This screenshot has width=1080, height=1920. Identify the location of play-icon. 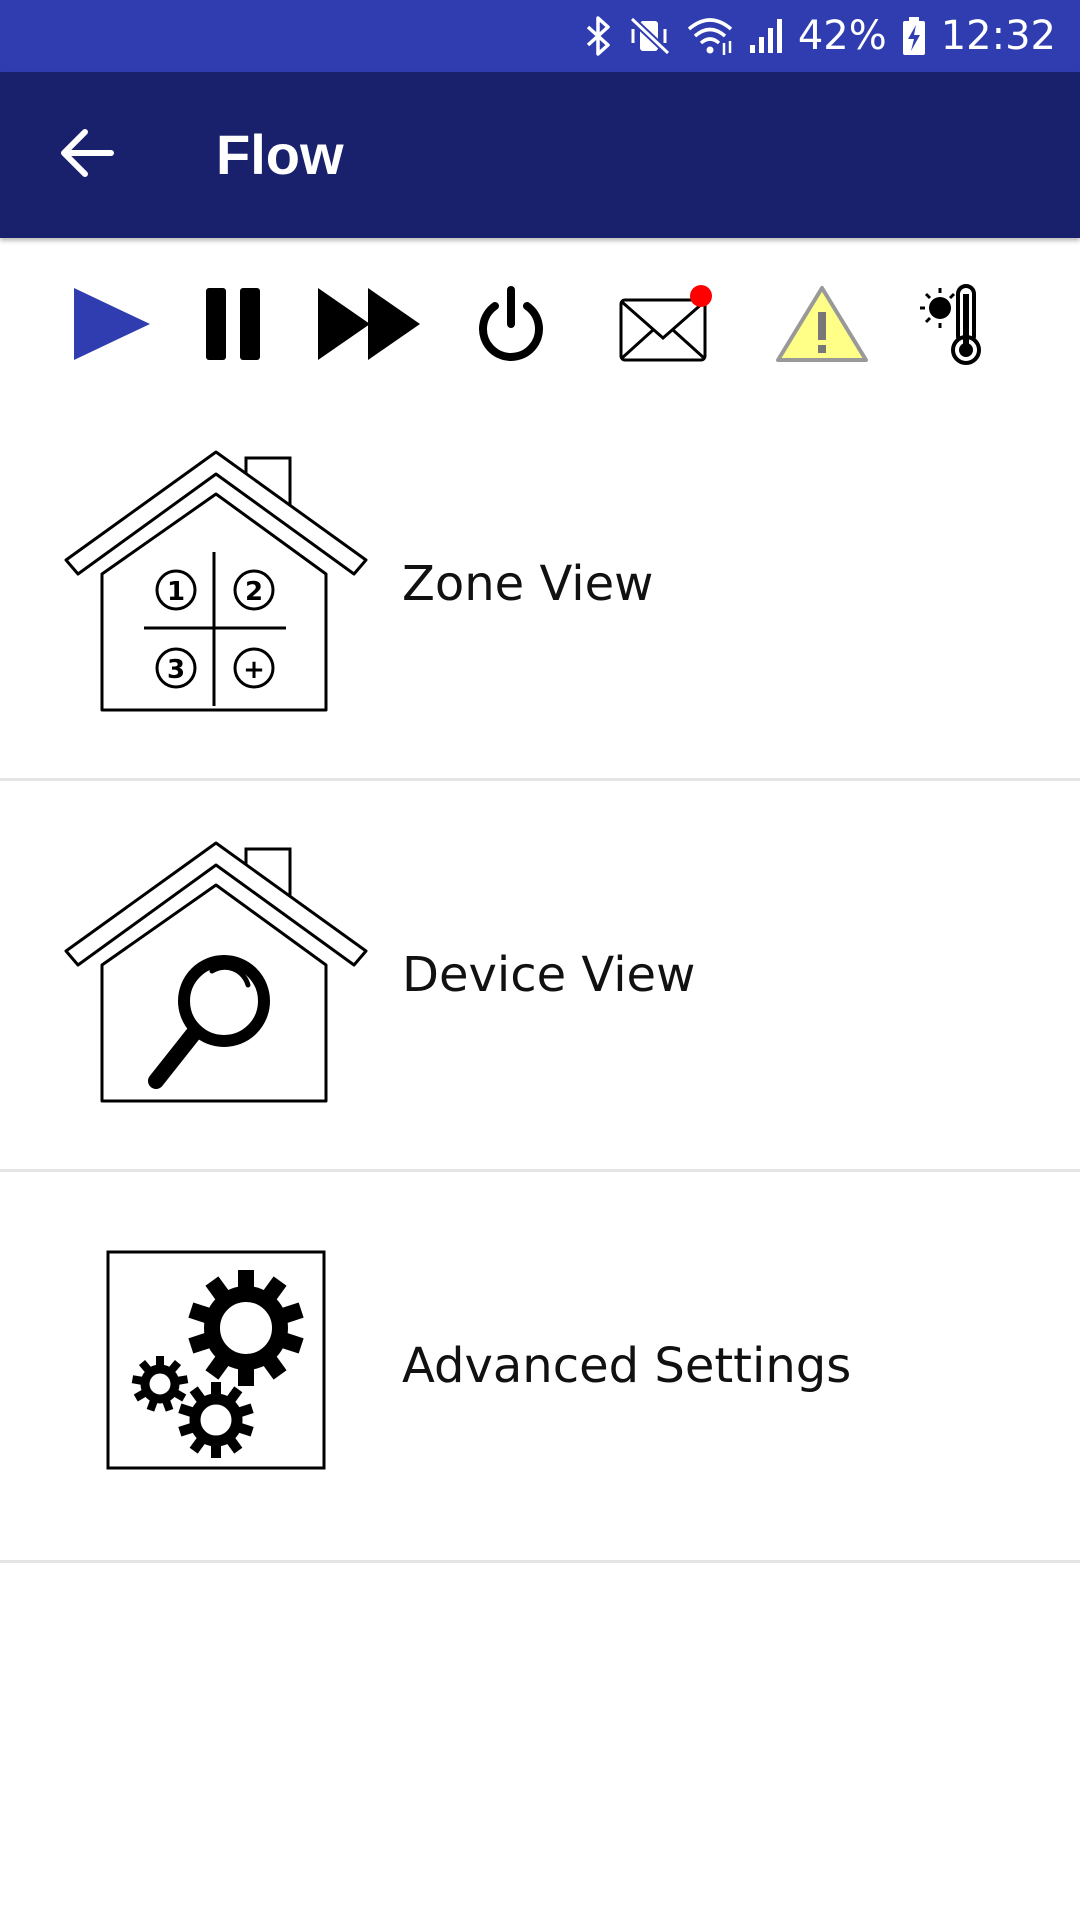
(110, 326).